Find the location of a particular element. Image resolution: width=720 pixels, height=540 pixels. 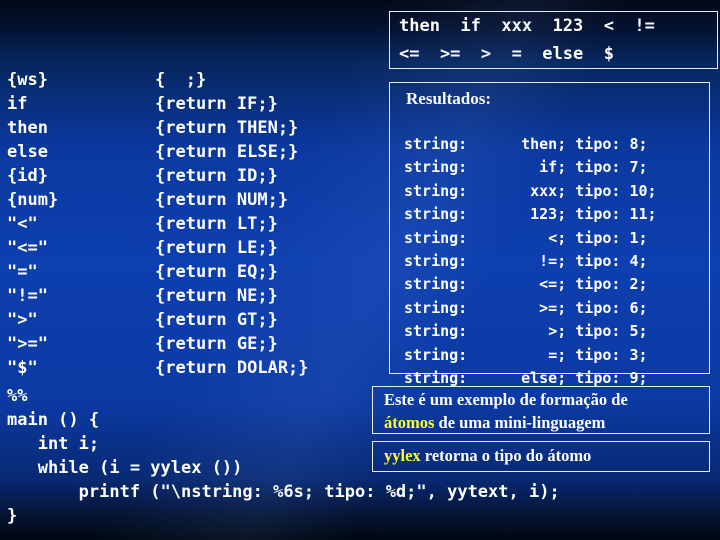

result-lexeme: <= is located at coordinates (548, 284).